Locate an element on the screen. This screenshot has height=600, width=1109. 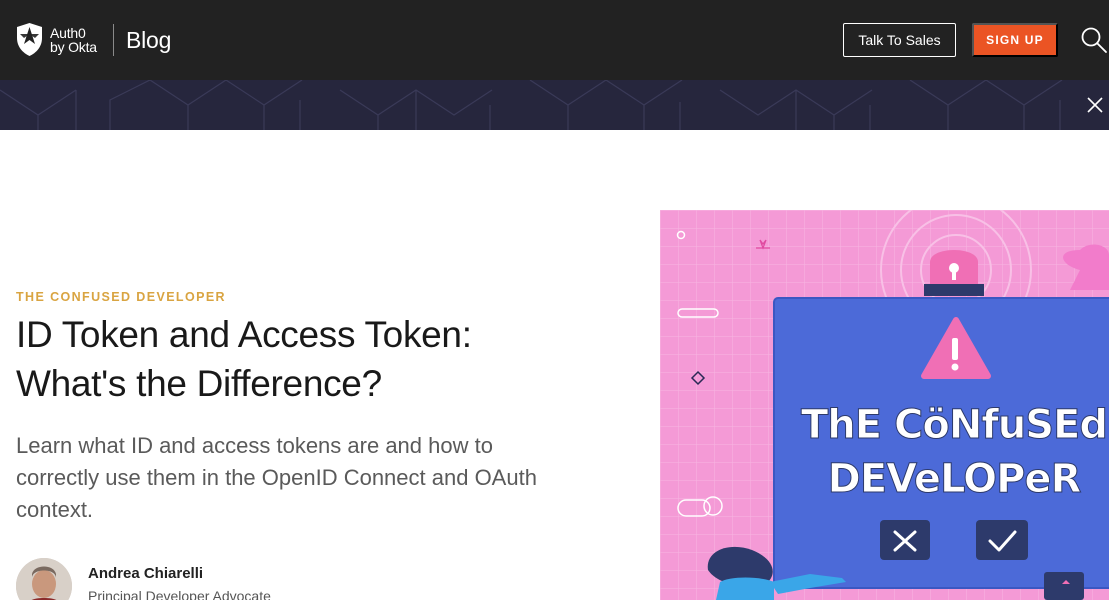
author-photo is located at coordinates (44, 579).